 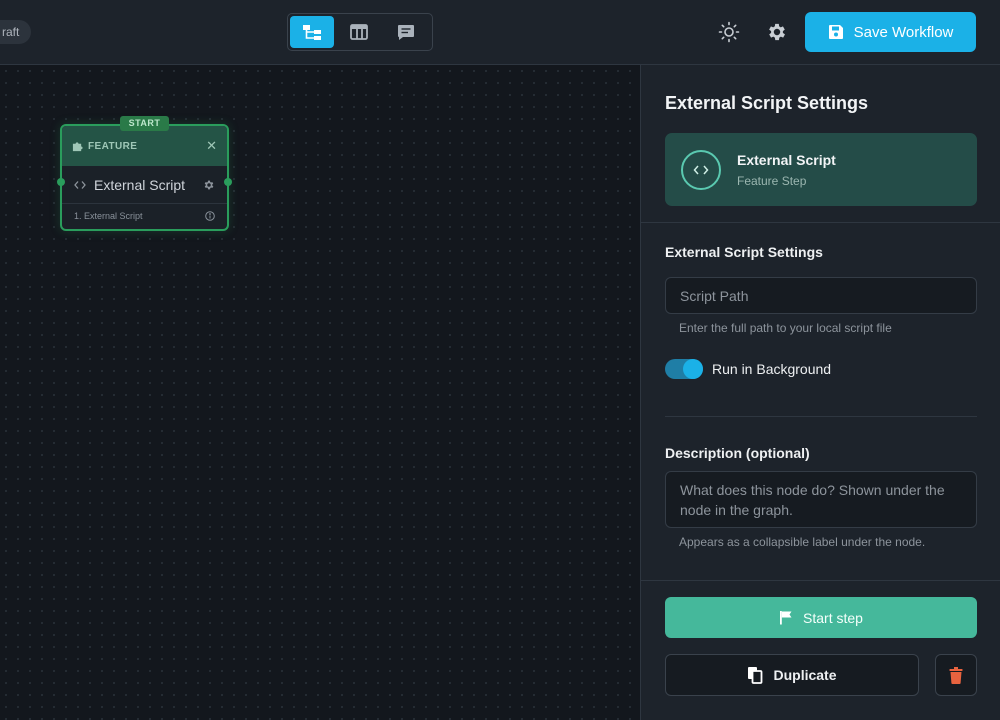 I want to click on trash-icon, so click(x=956, y=675).